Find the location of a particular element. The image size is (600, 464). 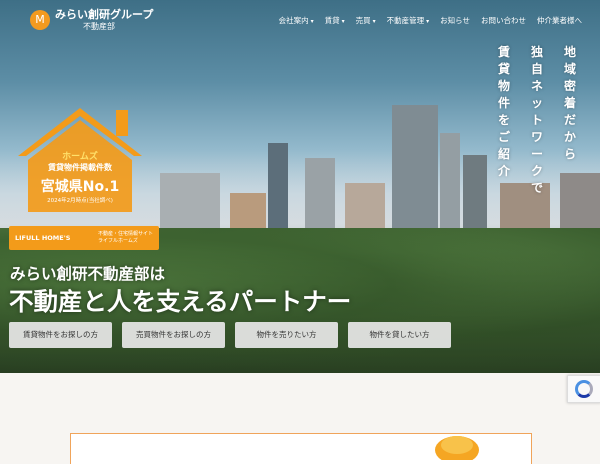

badge-line2: 賃貸物件掲載件数 is located at coordinates (80, 167).